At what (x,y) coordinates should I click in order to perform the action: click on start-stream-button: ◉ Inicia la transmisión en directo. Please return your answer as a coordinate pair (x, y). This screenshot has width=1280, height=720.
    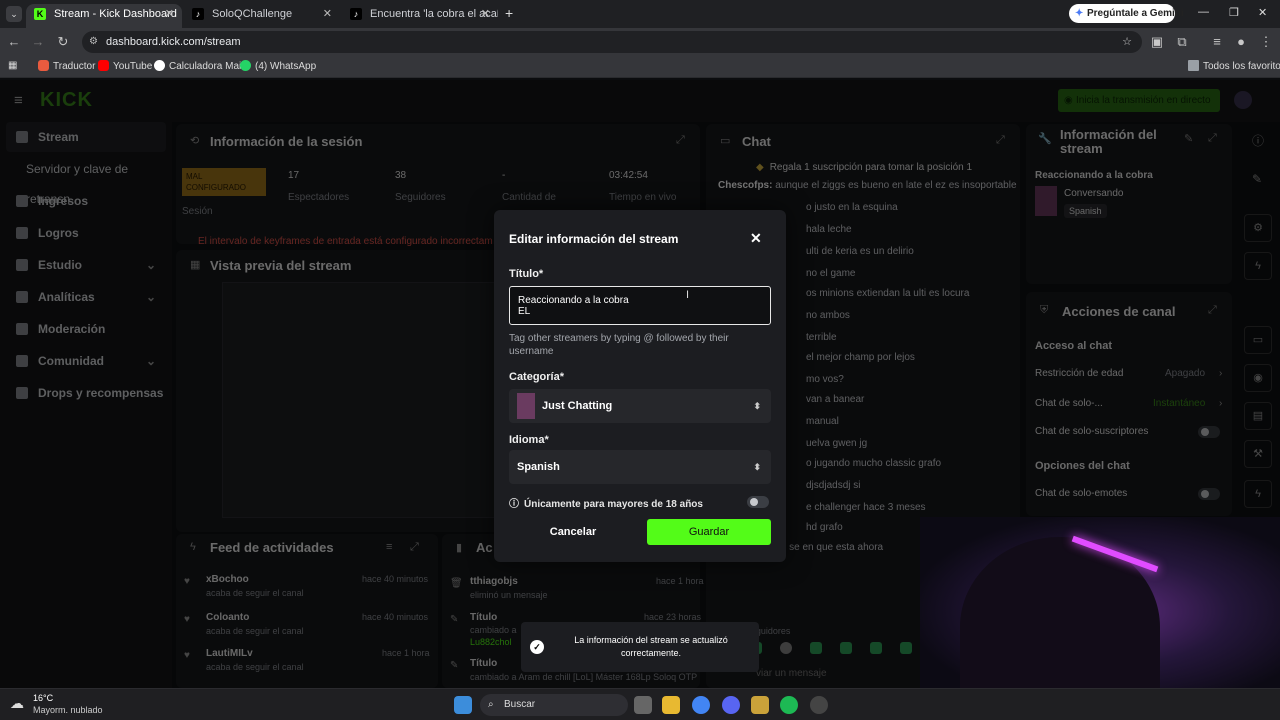
    Looking at the image, I should click on (1139, 100).